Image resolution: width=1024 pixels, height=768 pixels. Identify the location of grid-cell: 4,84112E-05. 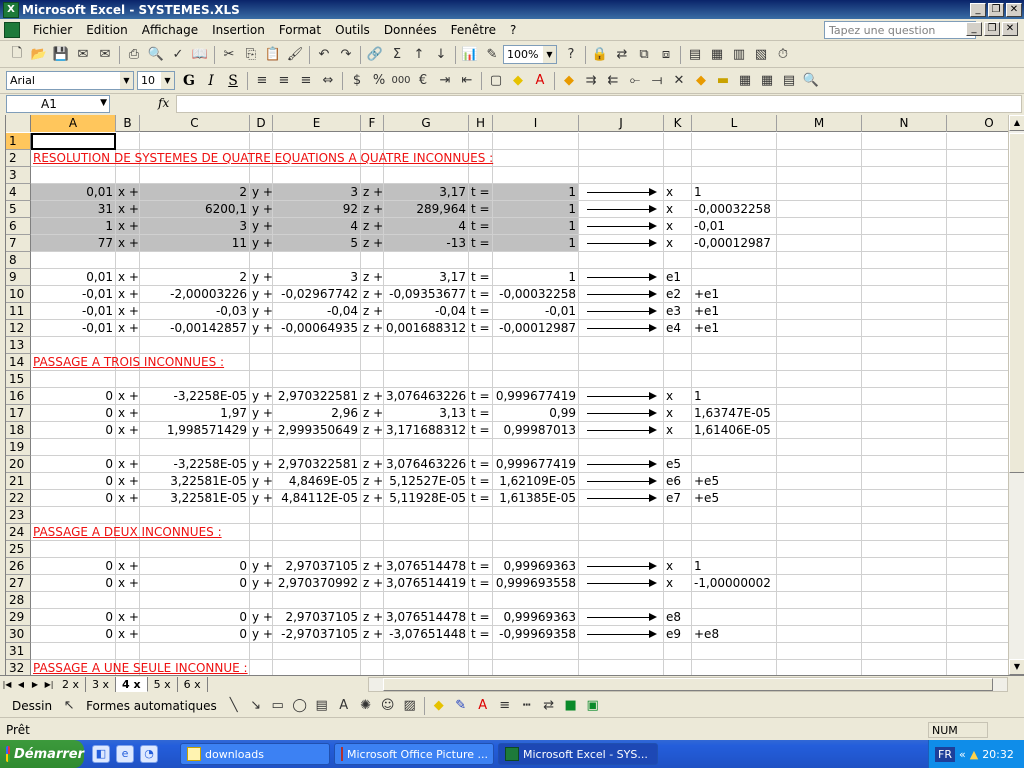
(317, 498).